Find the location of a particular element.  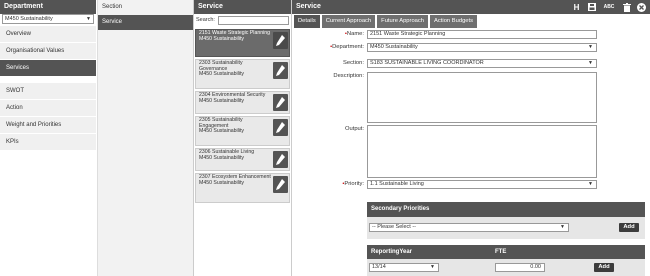

reporting-year-select: 13/14 ▼ is located at coordinates (404, 267).